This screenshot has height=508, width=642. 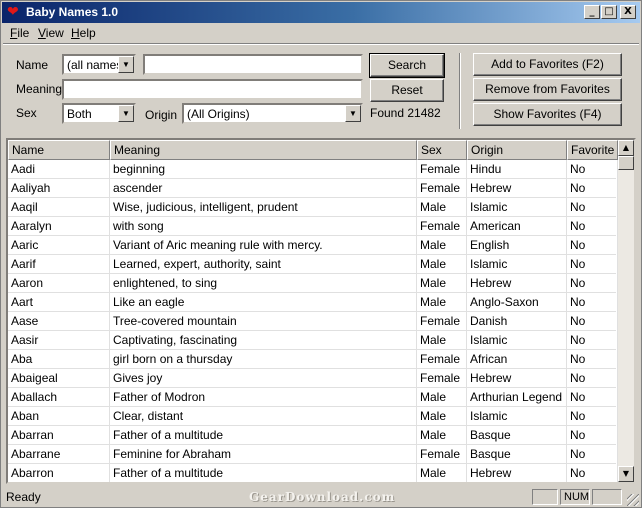 What do you see at coordinates (263, 226) in the screenshot?
I see `cell-meaning: with song` at bounding box center [263, 226].